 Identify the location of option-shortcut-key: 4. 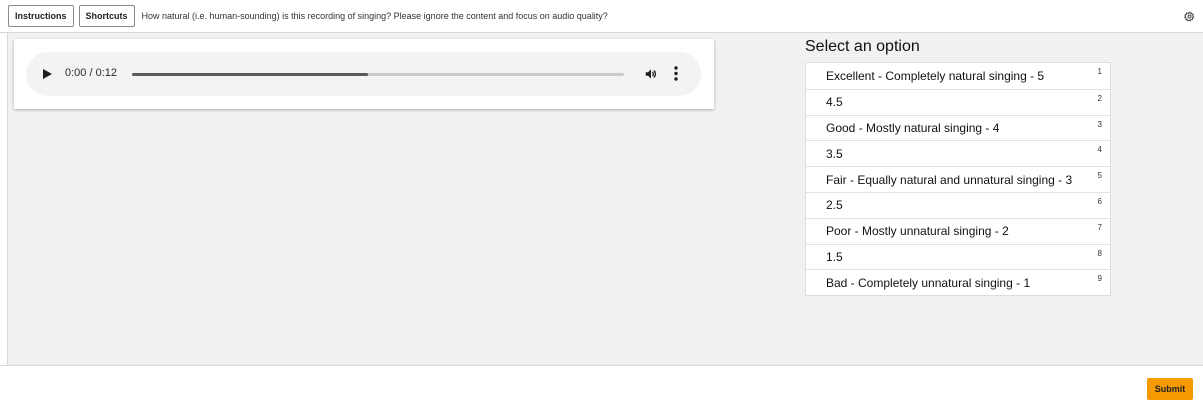
(1099, 150).